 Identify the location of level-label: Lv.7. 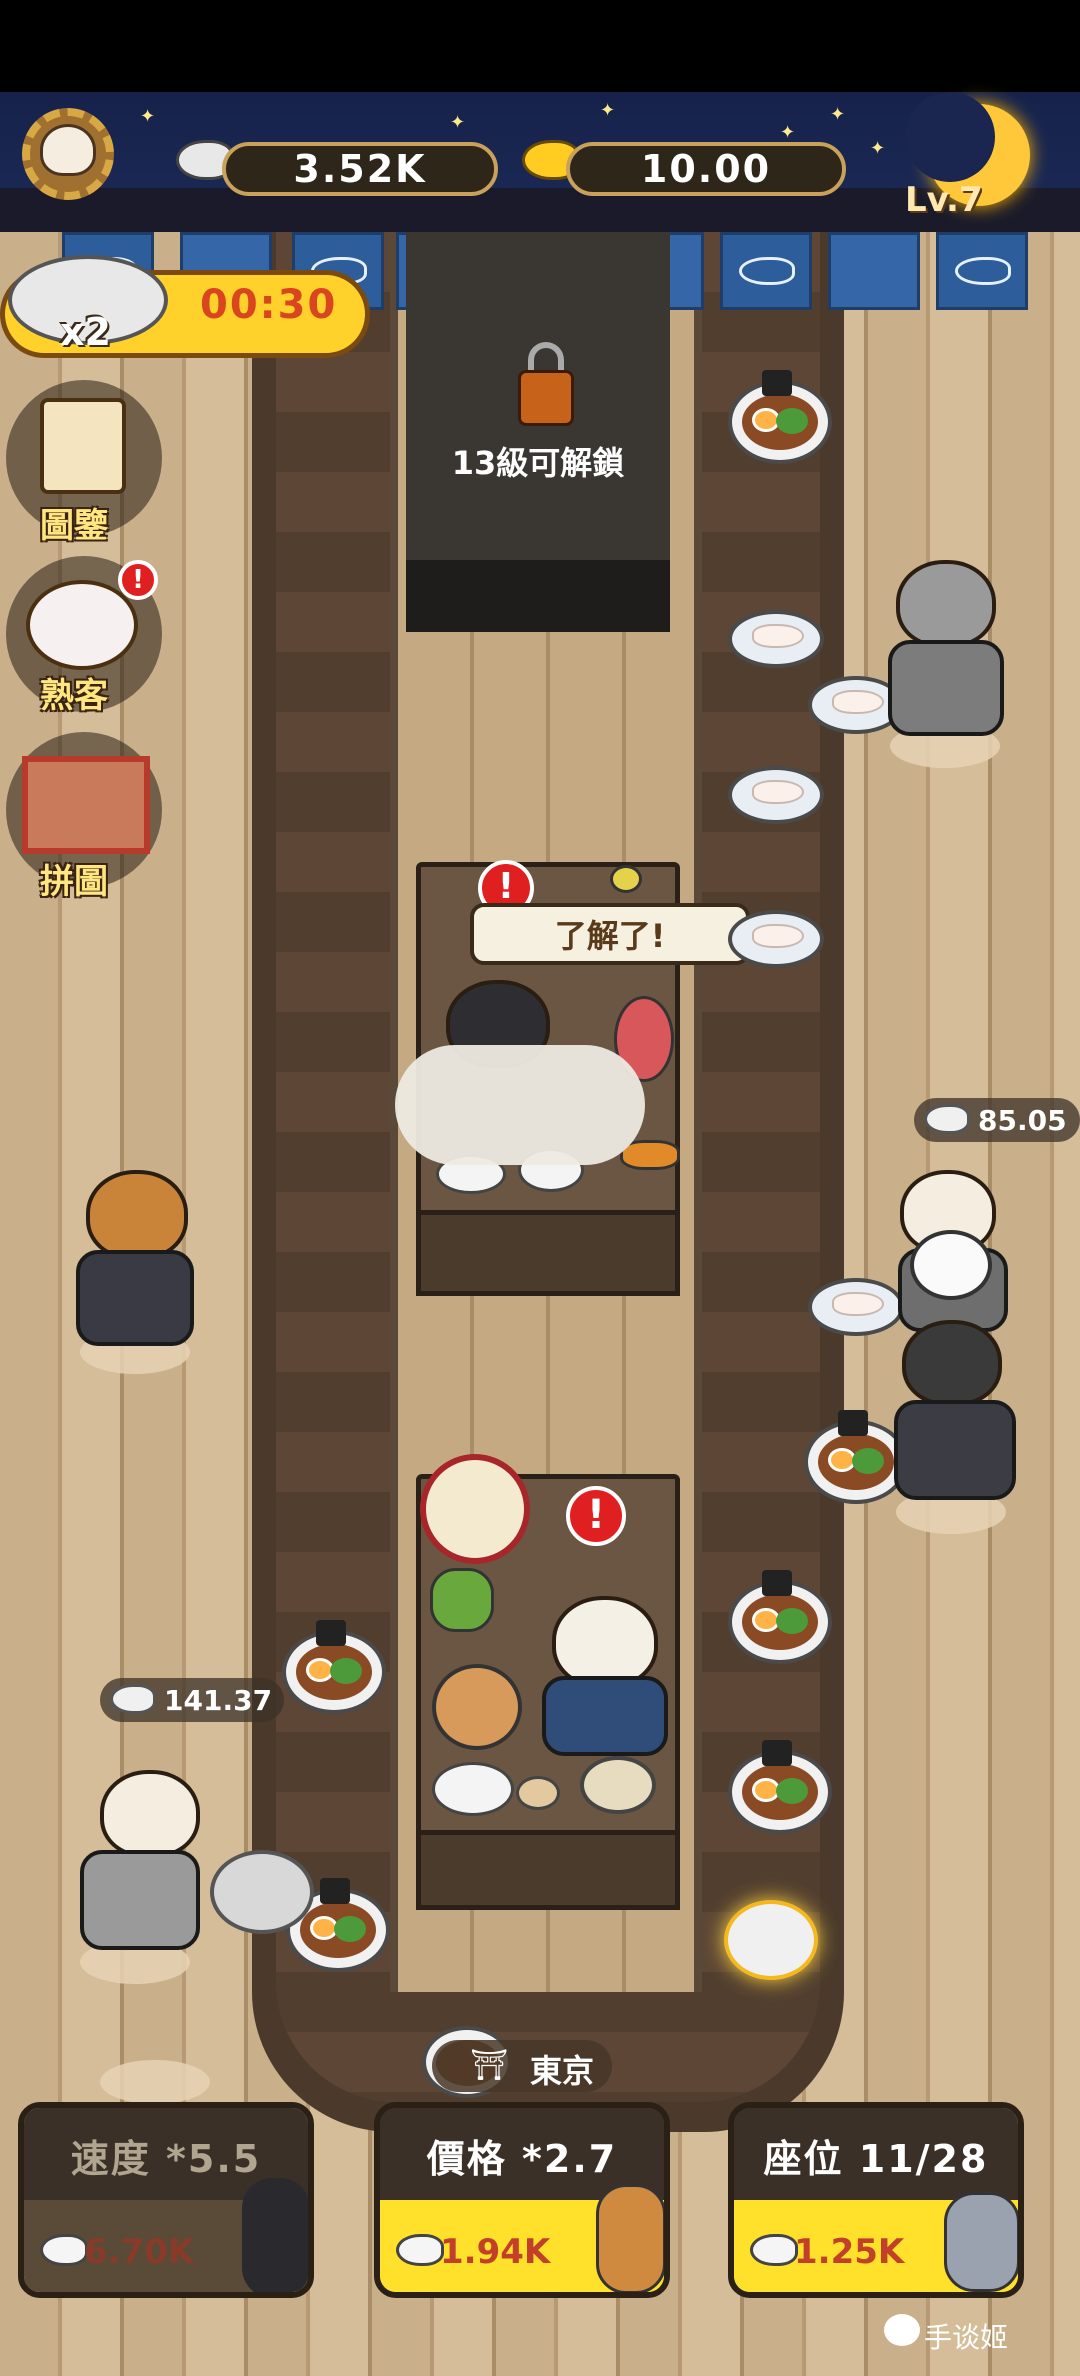
(944, 200).